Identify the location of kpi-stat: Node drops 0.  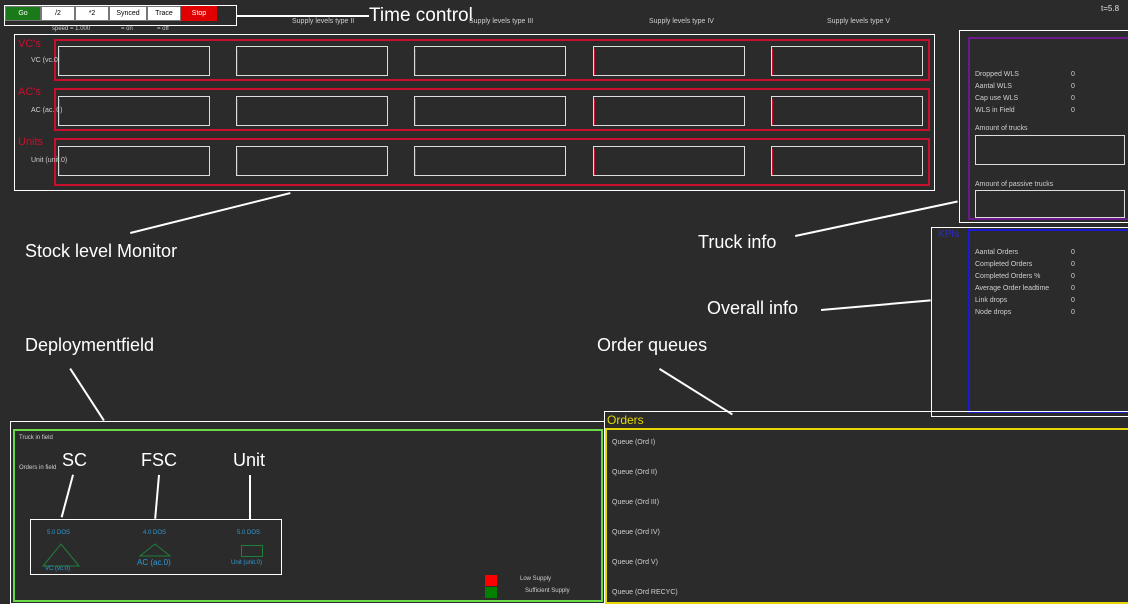
(1025, 312).